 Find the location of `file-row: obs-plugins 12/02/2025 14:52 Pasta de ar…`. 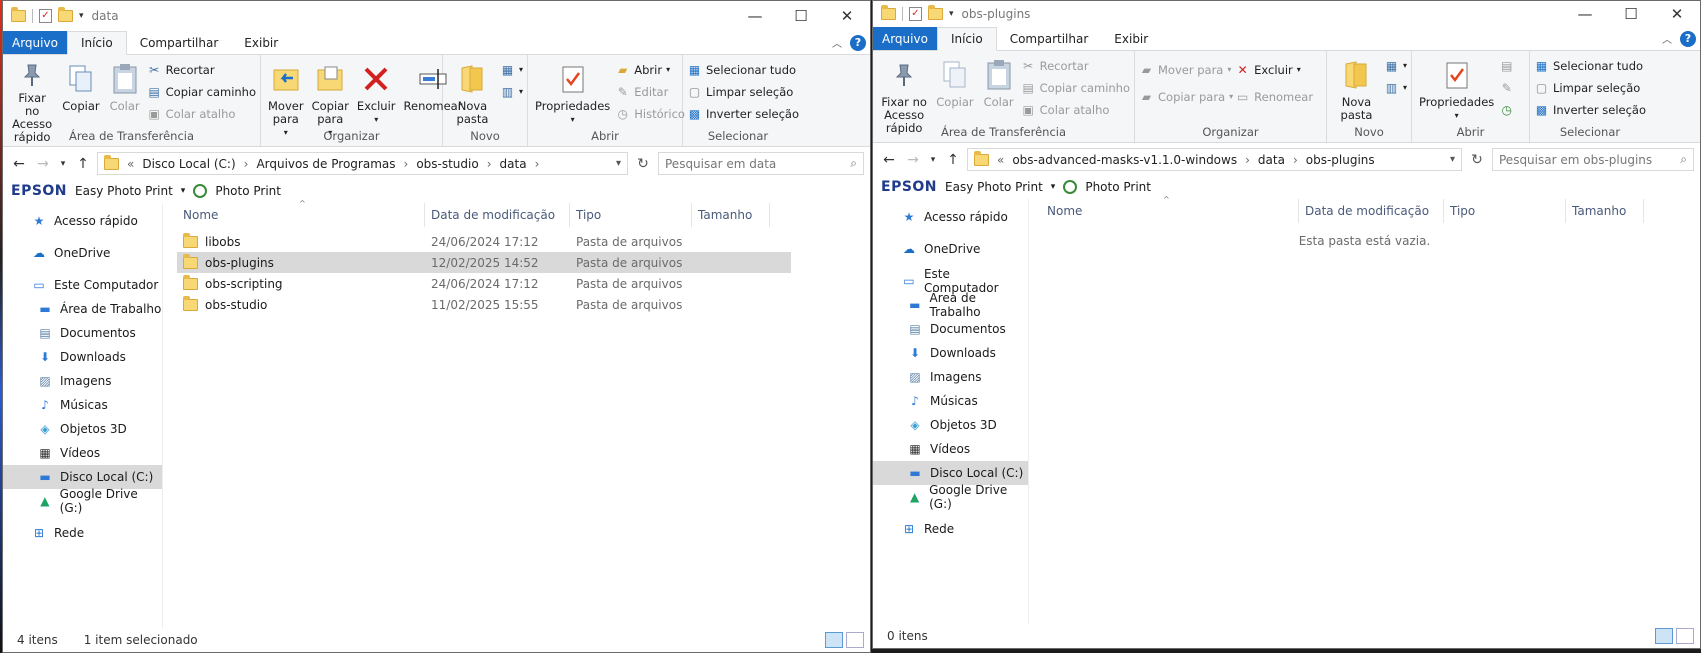

file-row: obs-plugins 12/02/2025 14:52 Pasta de ar… is located at coordinates (484, 262).